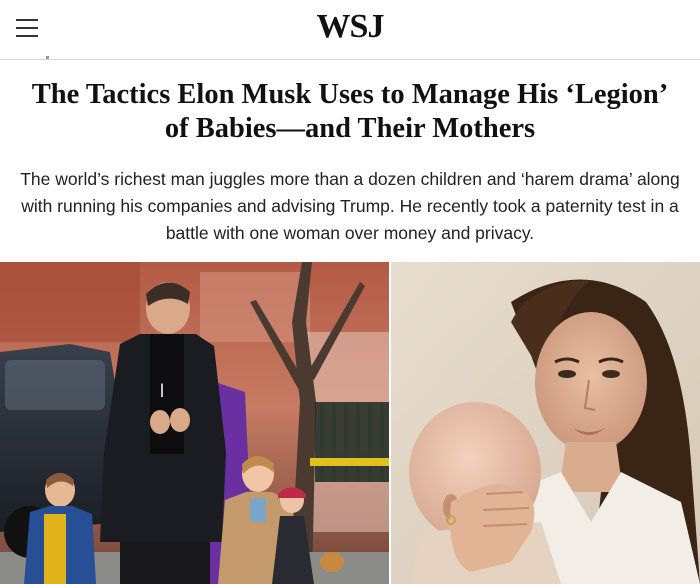 This screenshot has height=584, width=700. Describe the element at coordinates (350, 27) in the screenshot. I see `wsj-logo: WSJ` at that location.